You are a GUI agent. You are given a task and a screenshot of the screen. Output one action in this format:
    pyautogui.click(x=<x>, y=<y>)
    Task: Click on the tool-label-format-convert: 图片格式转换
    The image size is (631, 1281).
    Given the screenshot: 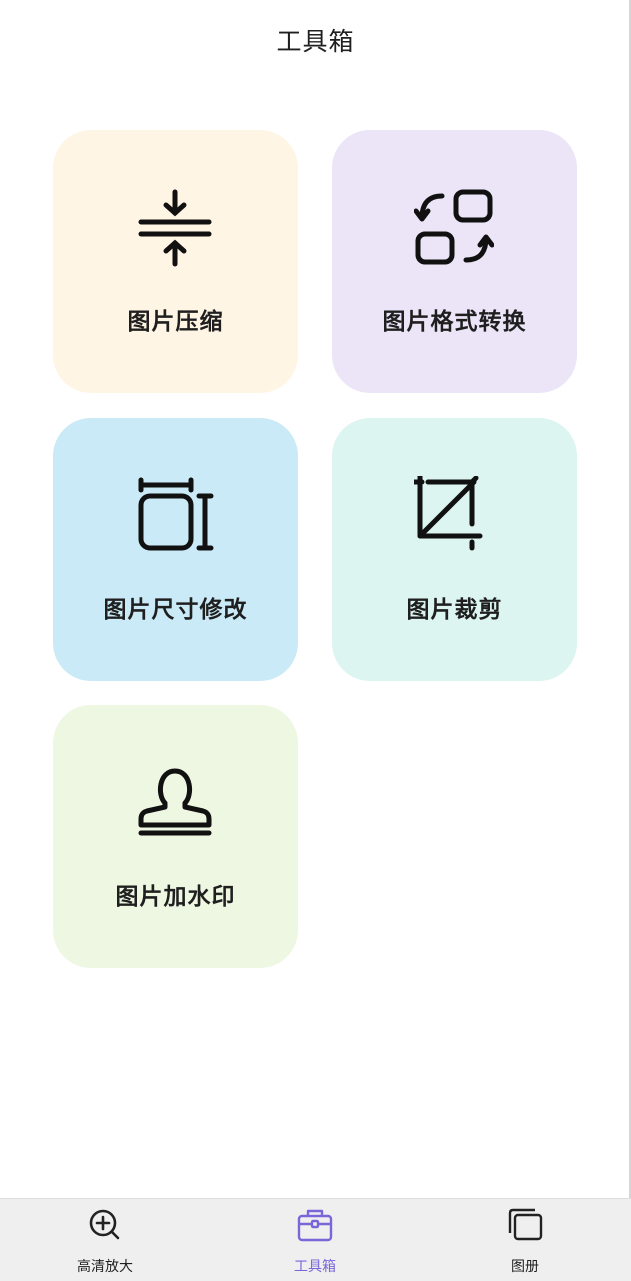 What is the action you would take?
    pyautogui.click(x=454, y=322)
    